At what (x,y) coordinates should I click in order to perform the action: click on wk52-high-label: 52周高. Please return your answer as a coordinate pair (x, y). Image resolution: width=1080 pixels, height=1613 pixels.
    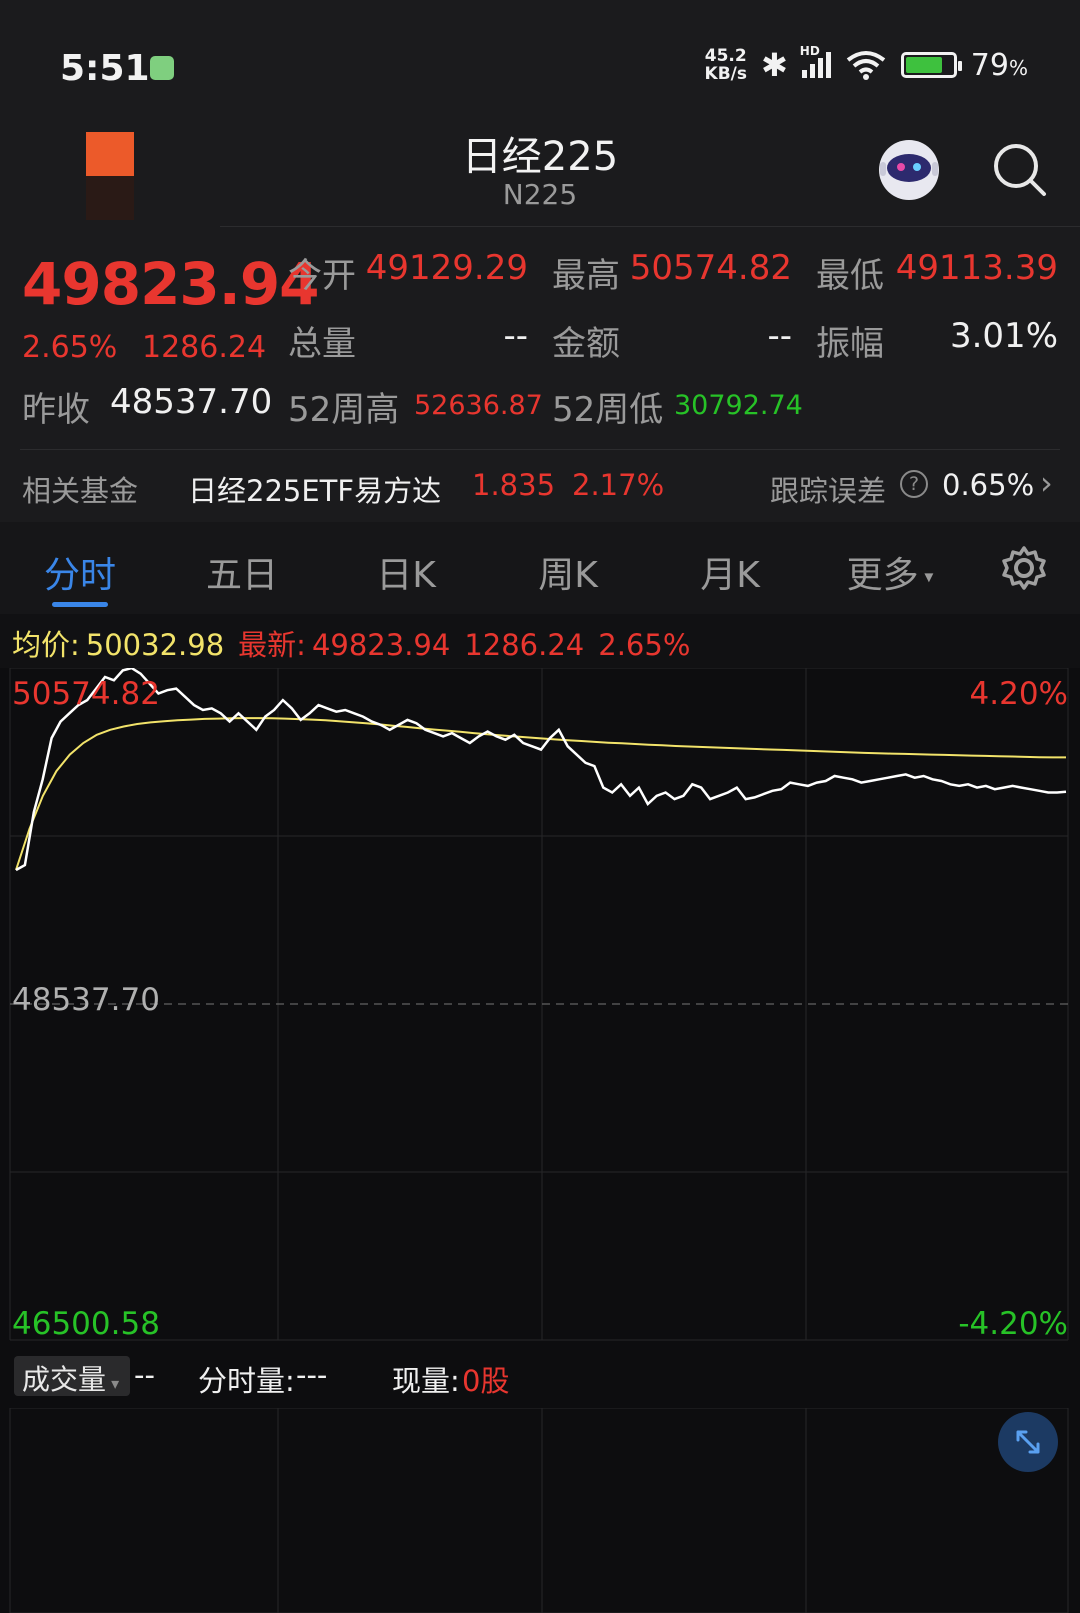
    Looking at the image, I should click on (344, 410).